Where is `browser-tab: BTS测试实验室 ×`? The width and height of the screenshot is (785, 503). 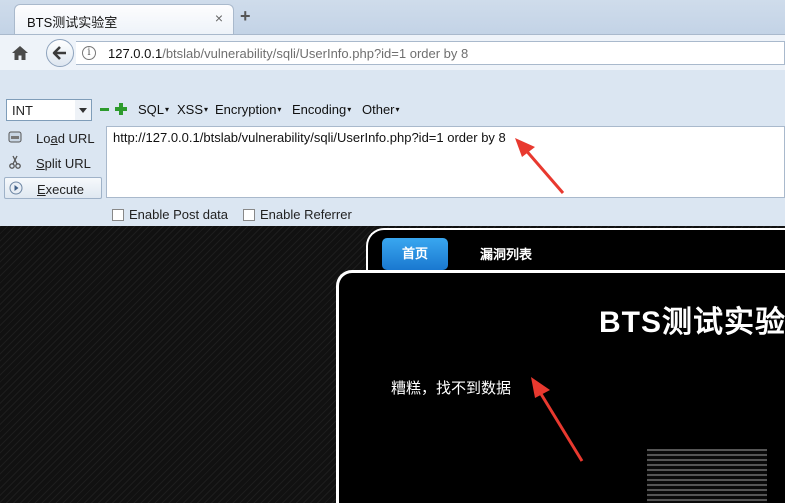
browser-tab: BTS测试实验室 × is located at coordinates (124, 19).